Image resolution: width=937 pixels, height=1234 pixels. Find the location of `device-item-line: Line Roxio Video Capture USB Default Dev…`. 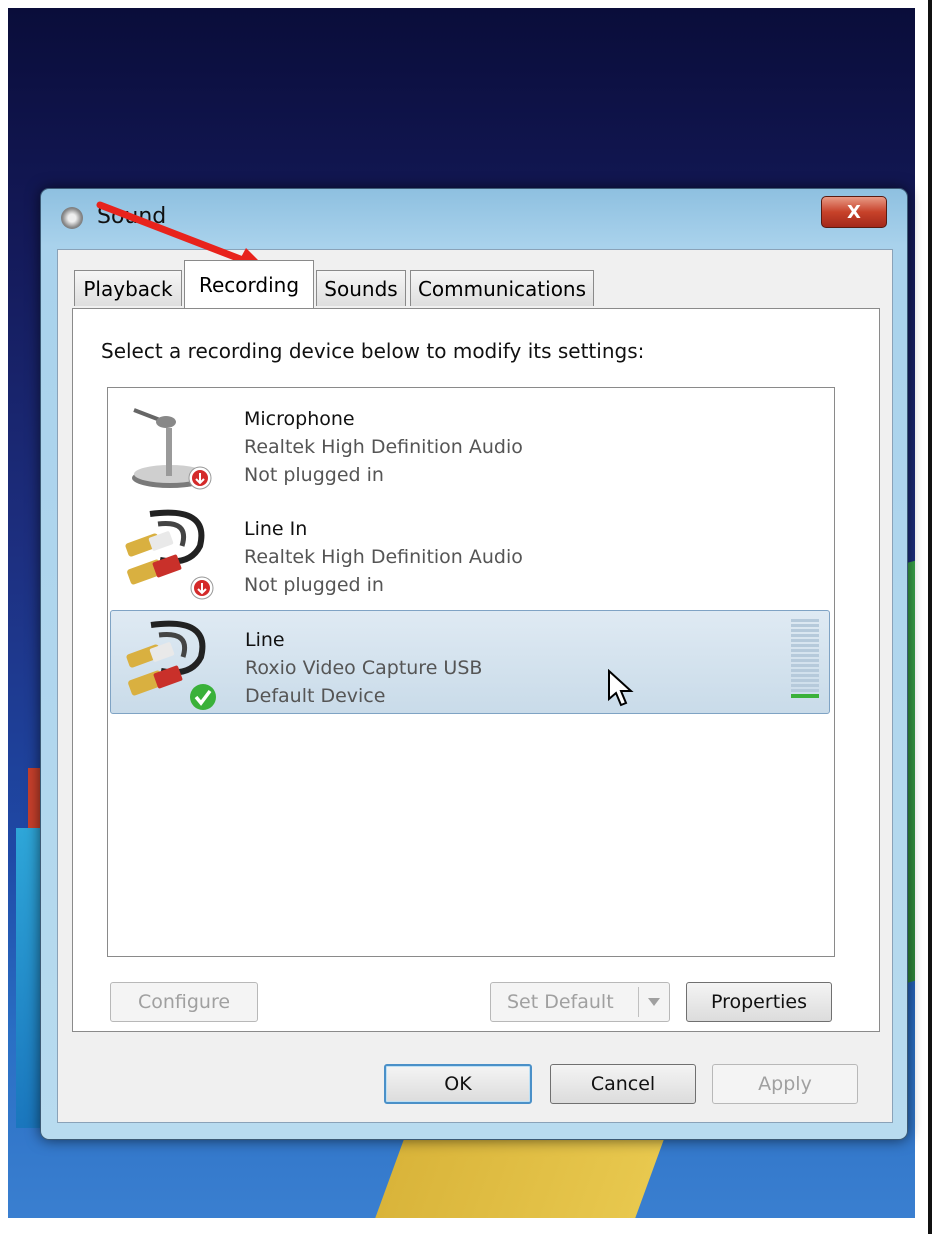

device-item-line: Line Roxio Video Capture USB Default Dev… is located at coordinates (470, 662).